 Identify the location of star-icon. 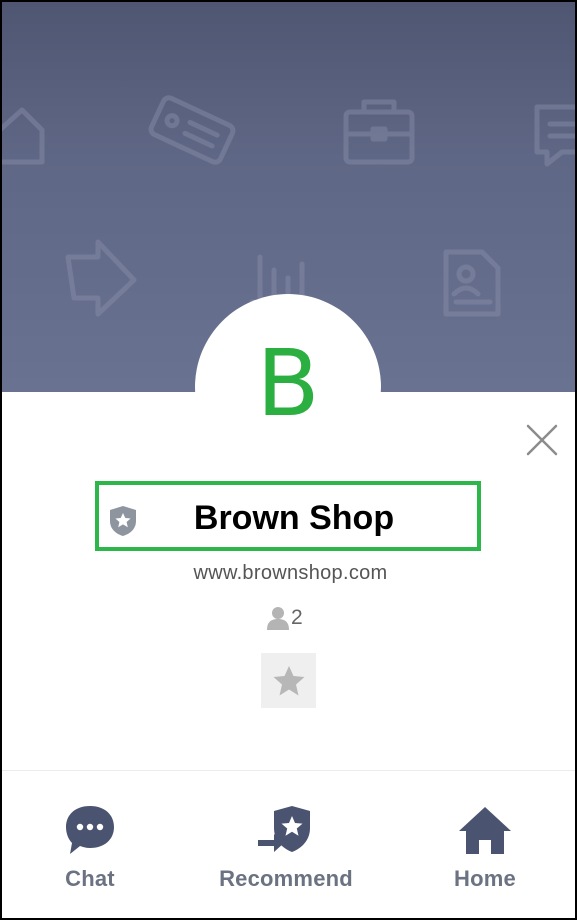
(288, 680).